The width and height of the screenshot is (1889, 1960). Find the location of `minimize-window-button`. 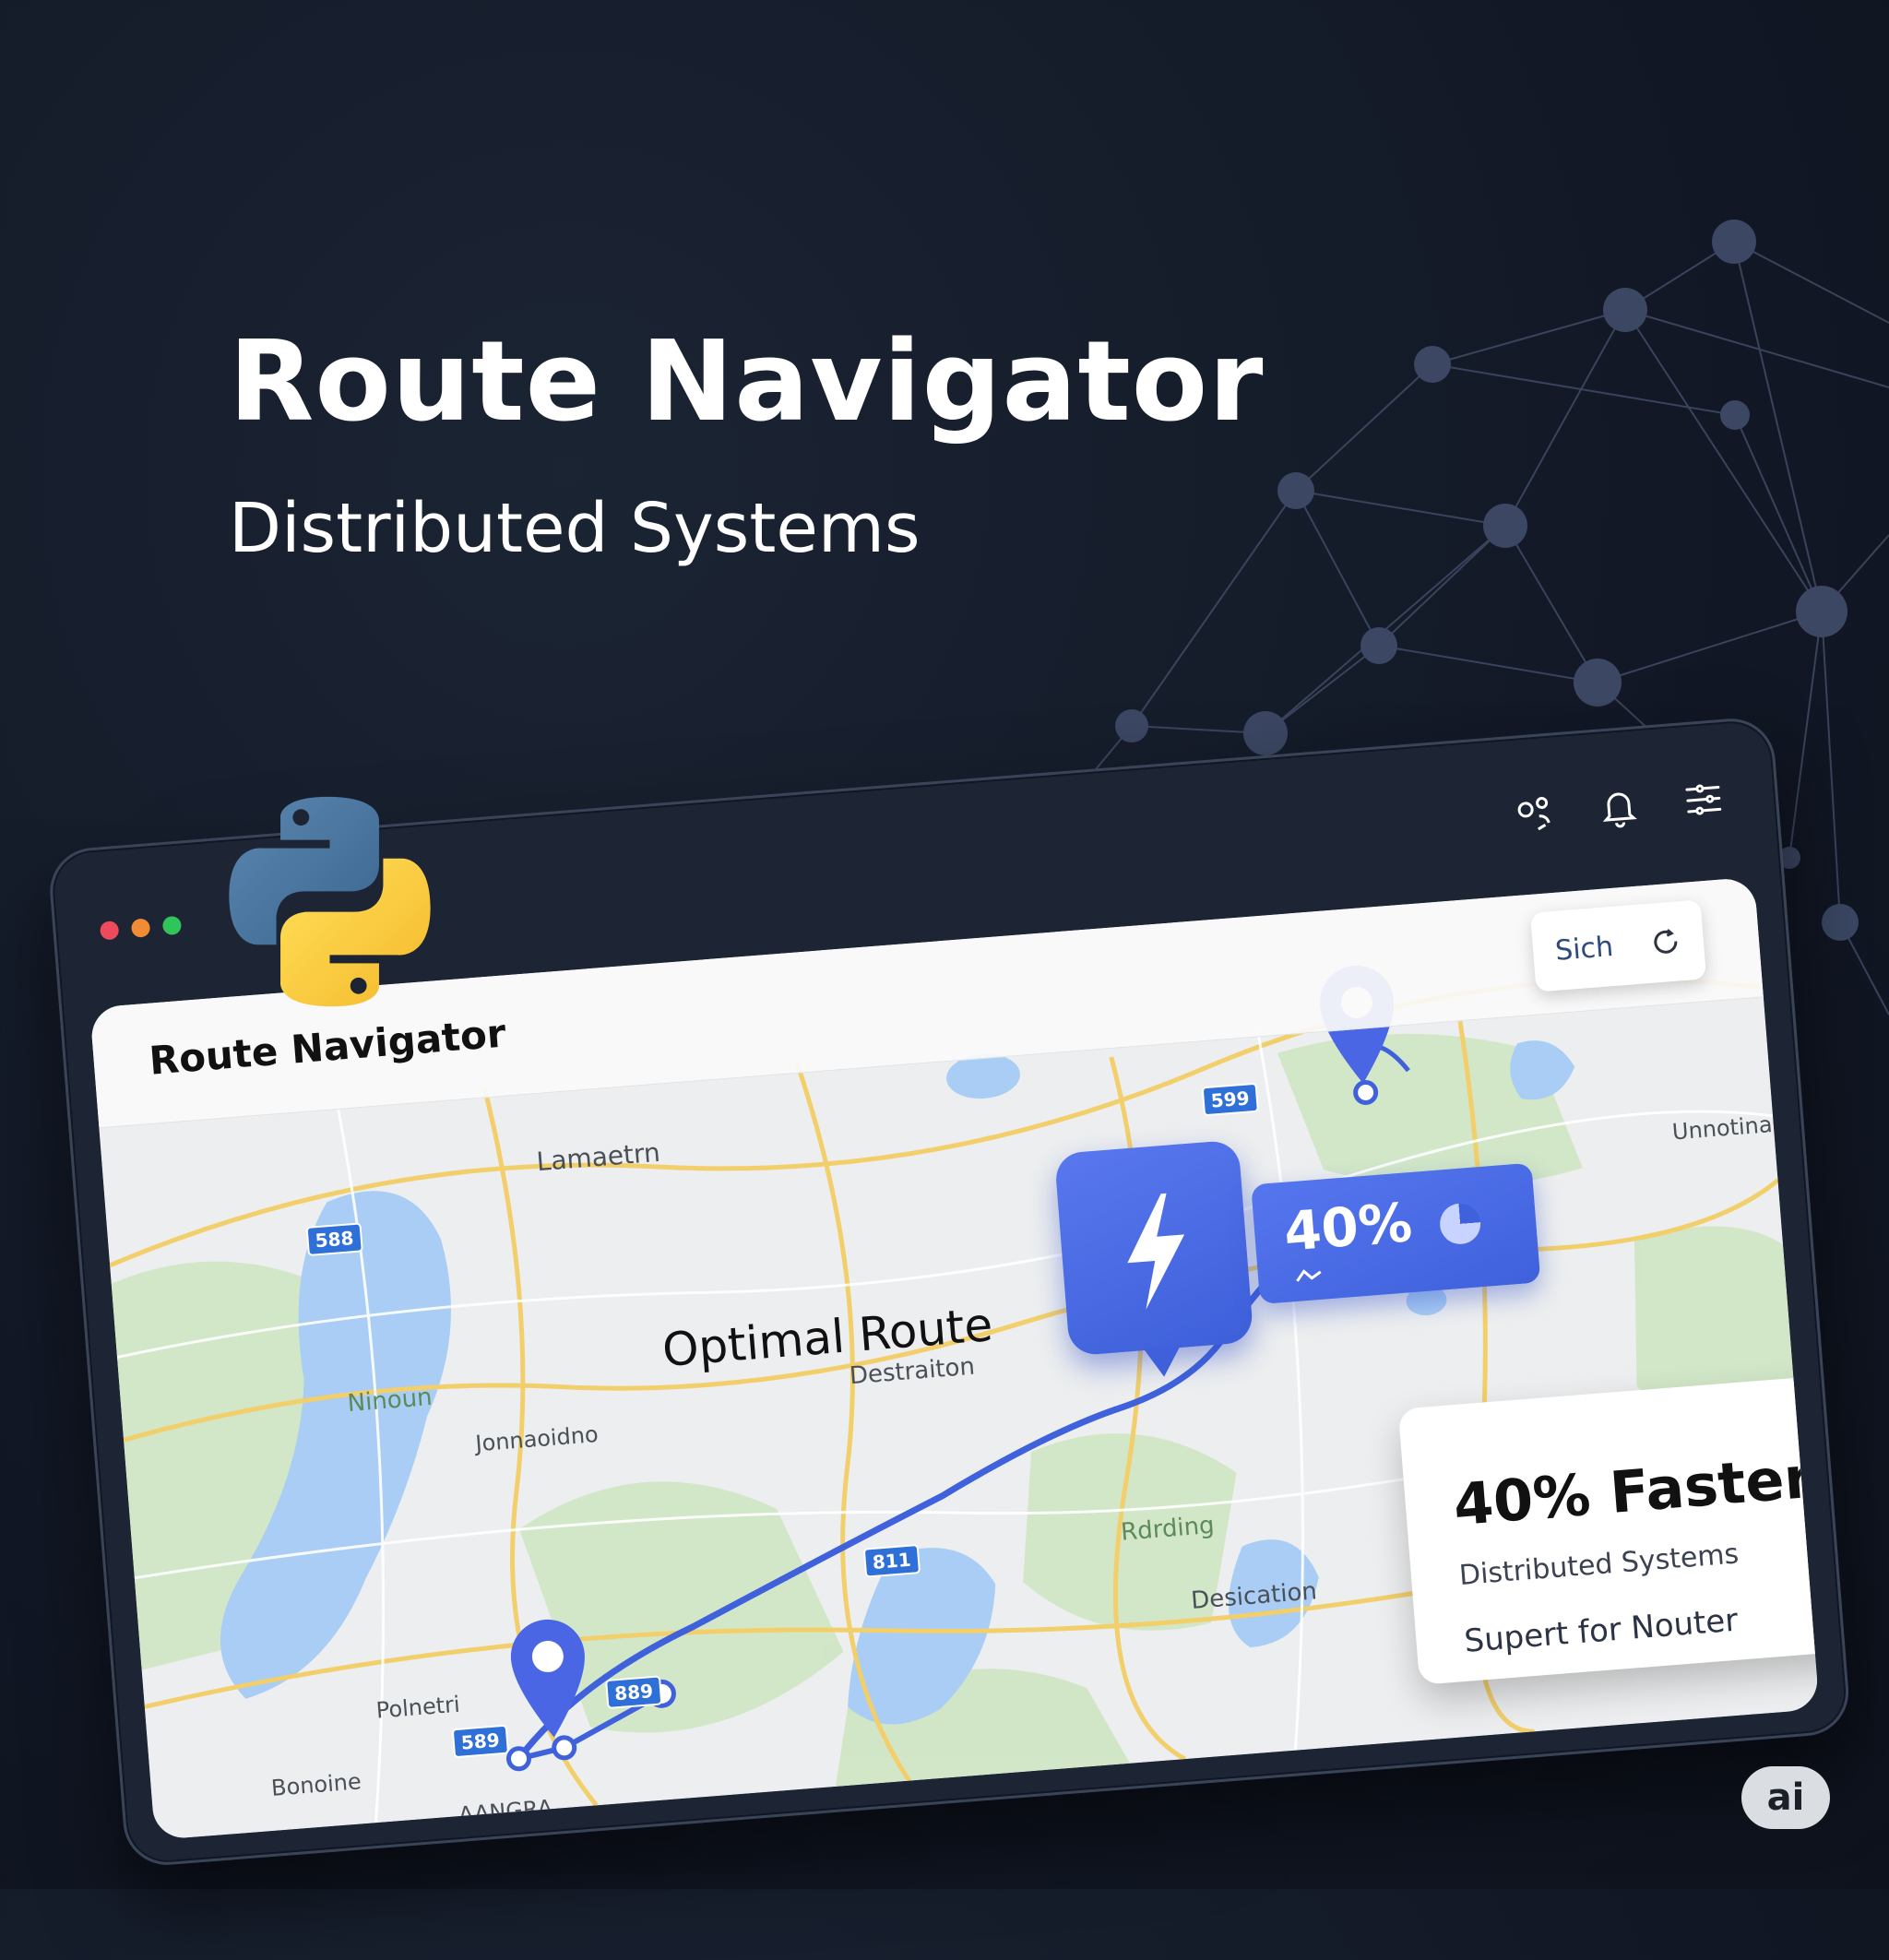

minimize-window-button is located at coordinates (141, 928).